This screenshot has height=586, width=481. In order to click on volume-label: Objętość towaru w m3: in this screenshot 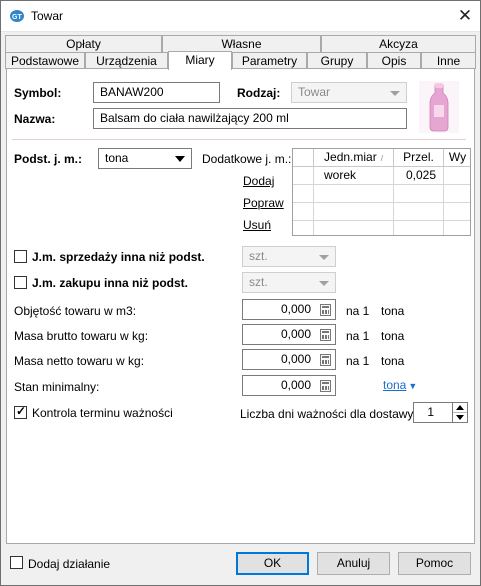, I will do `click(75, 311)`.